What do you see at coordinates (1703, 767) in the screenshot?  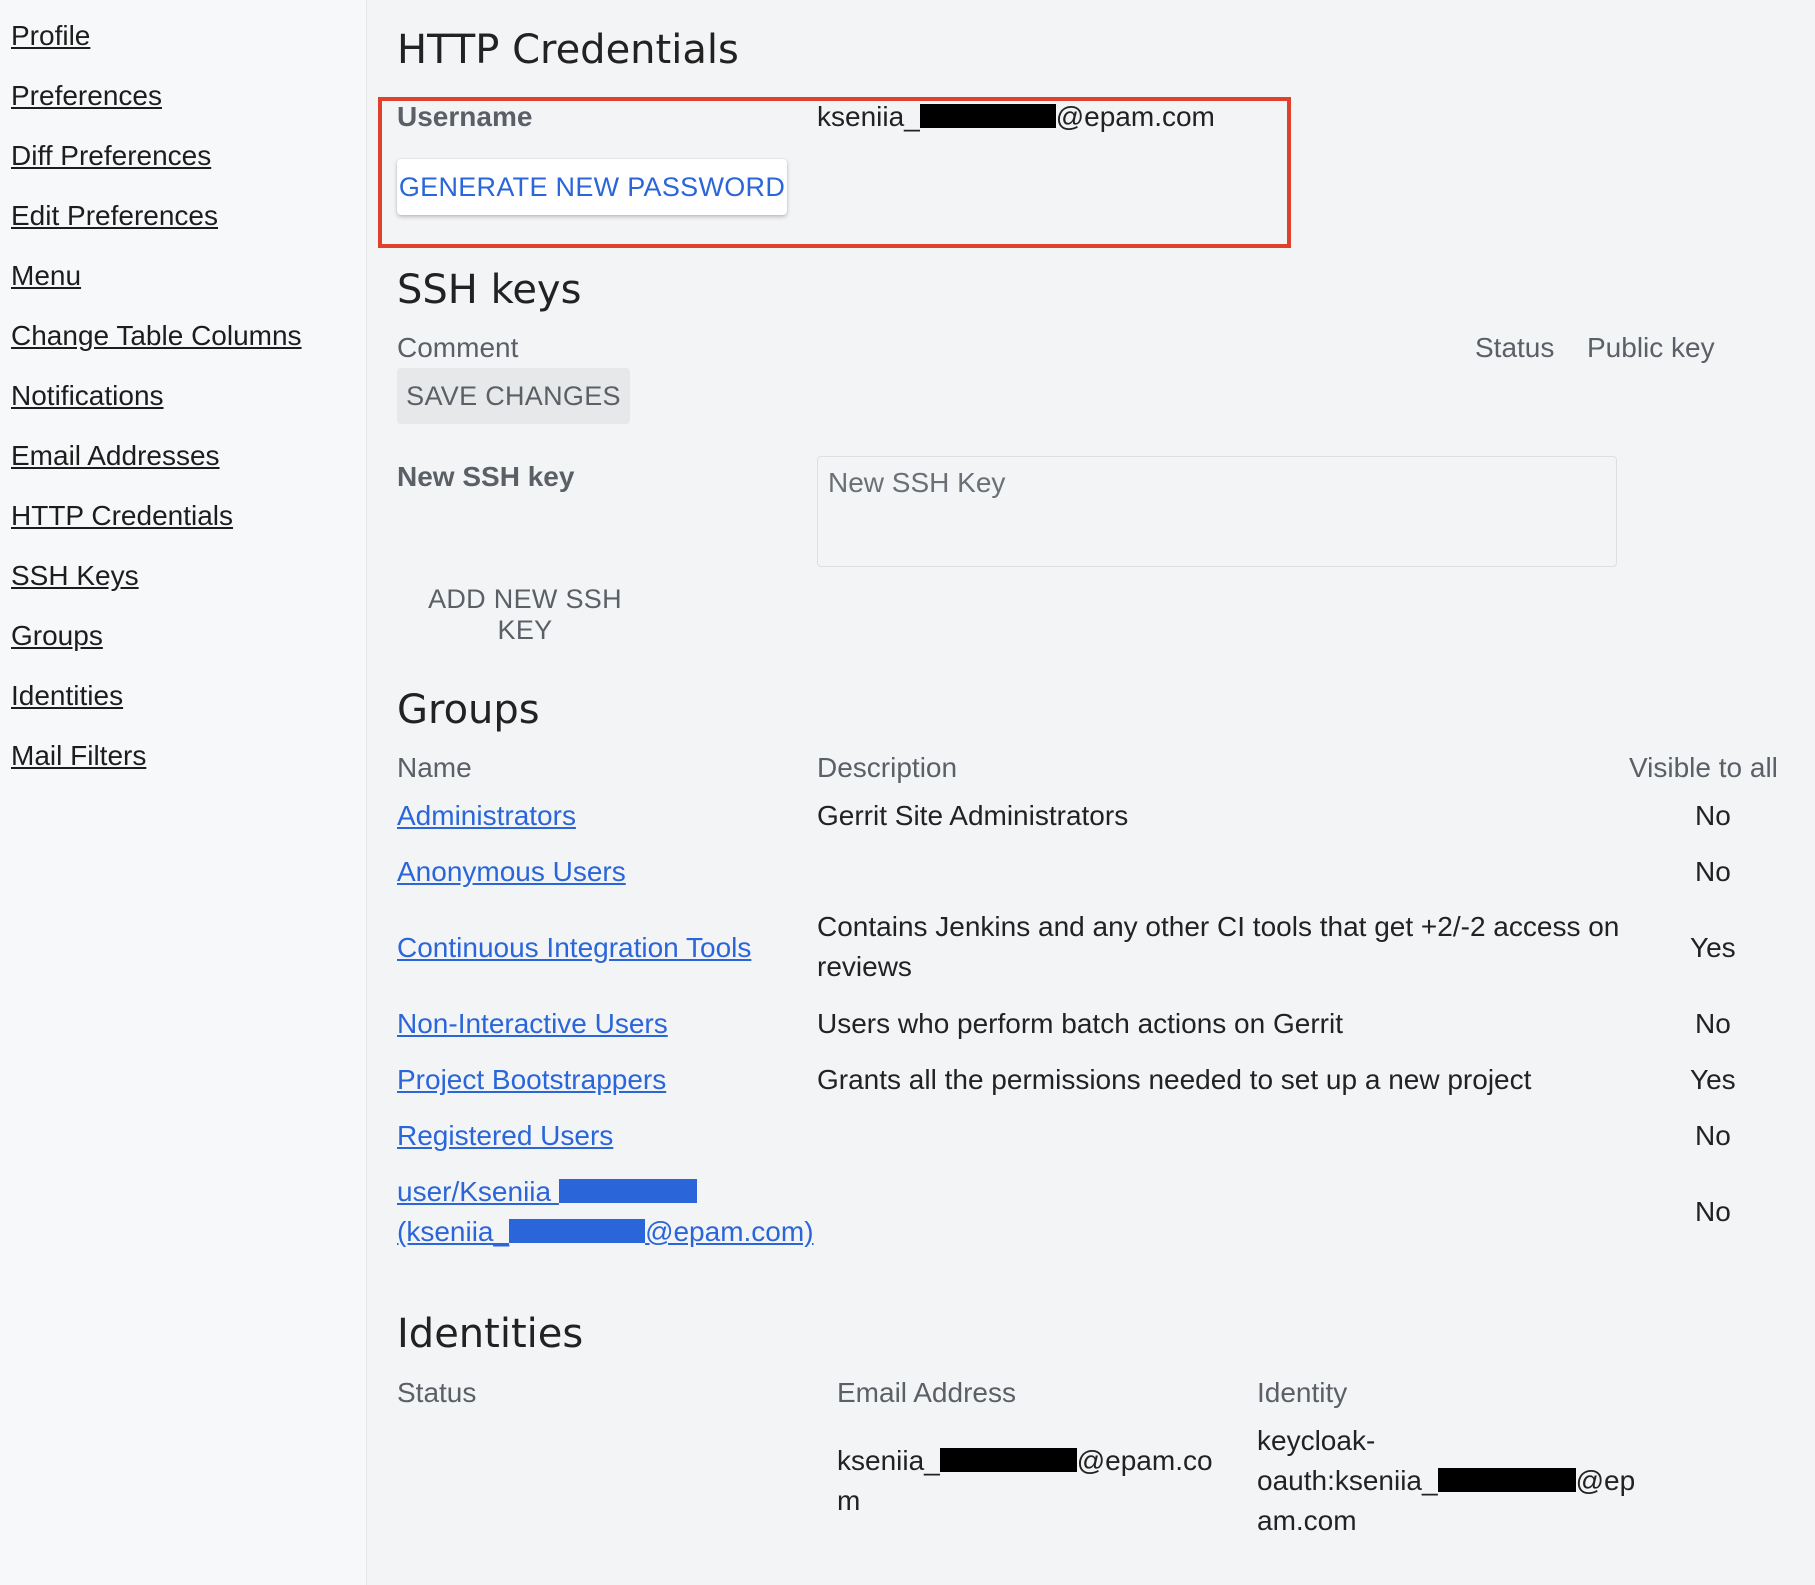 I see `groups-col-visible: Visible to all` at bounding box center [1703, 767].